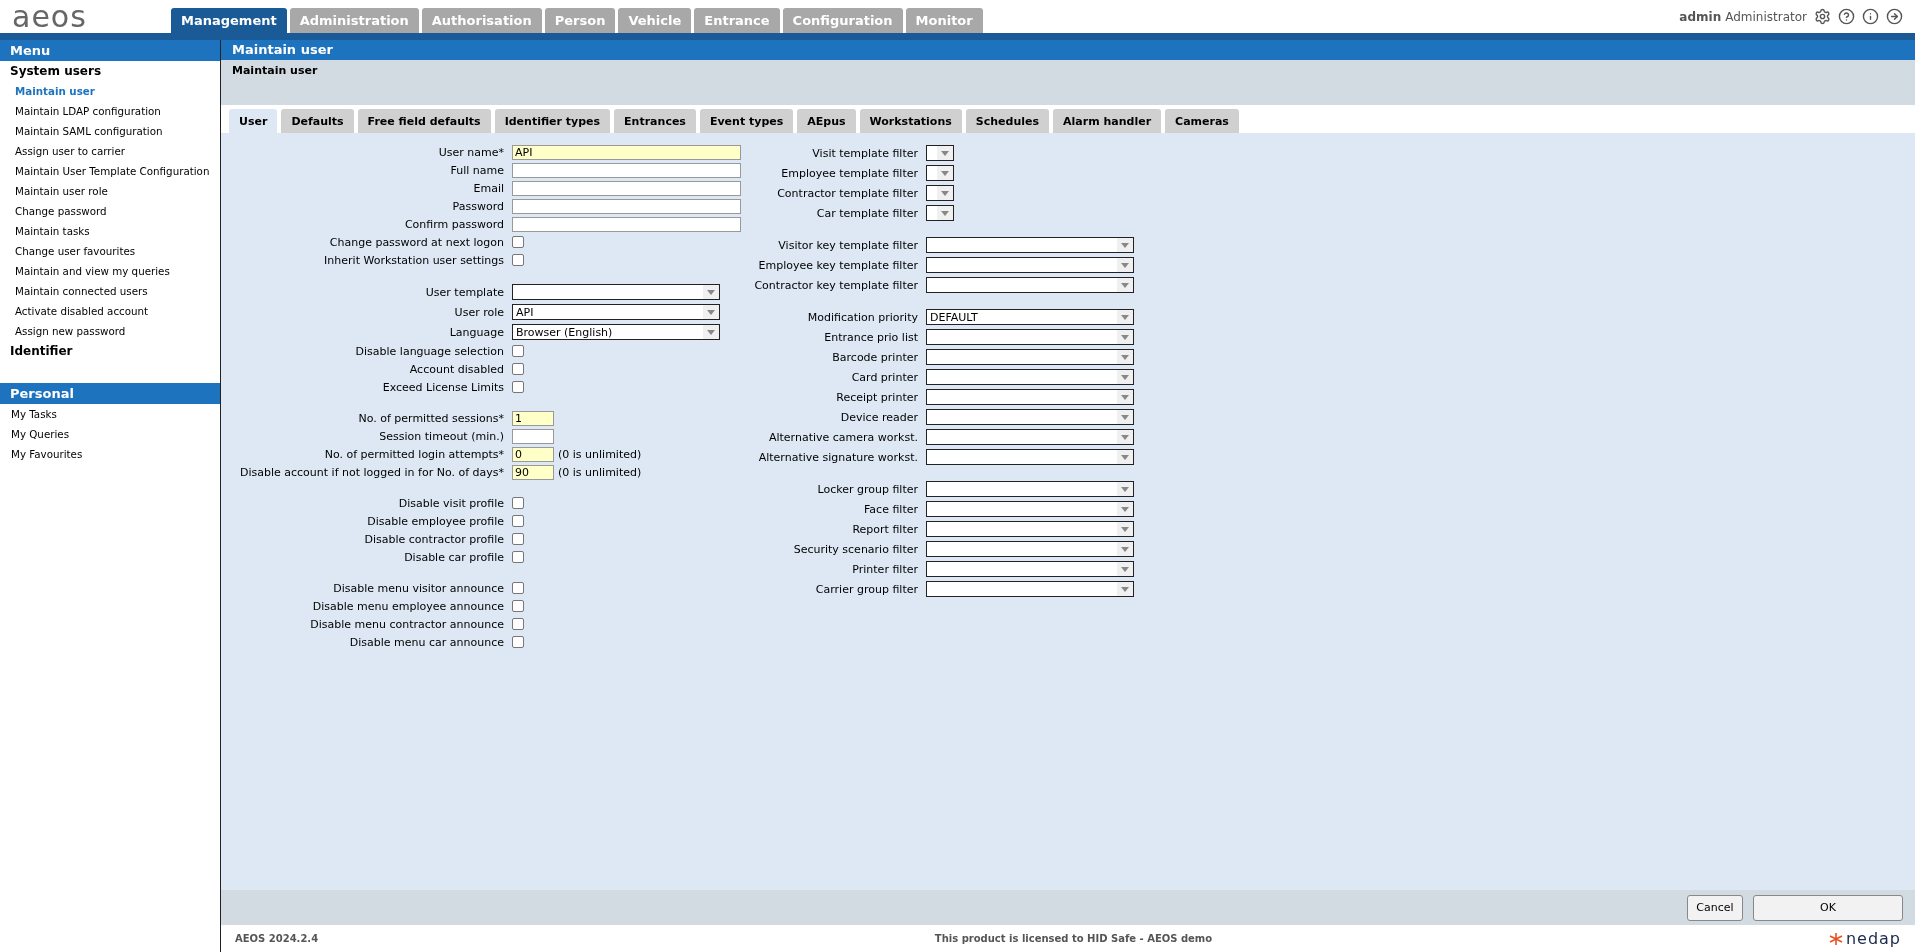 The image size is (1915, 952). I want to click on menu-item: Assign user to carrier, so click(110, 151).